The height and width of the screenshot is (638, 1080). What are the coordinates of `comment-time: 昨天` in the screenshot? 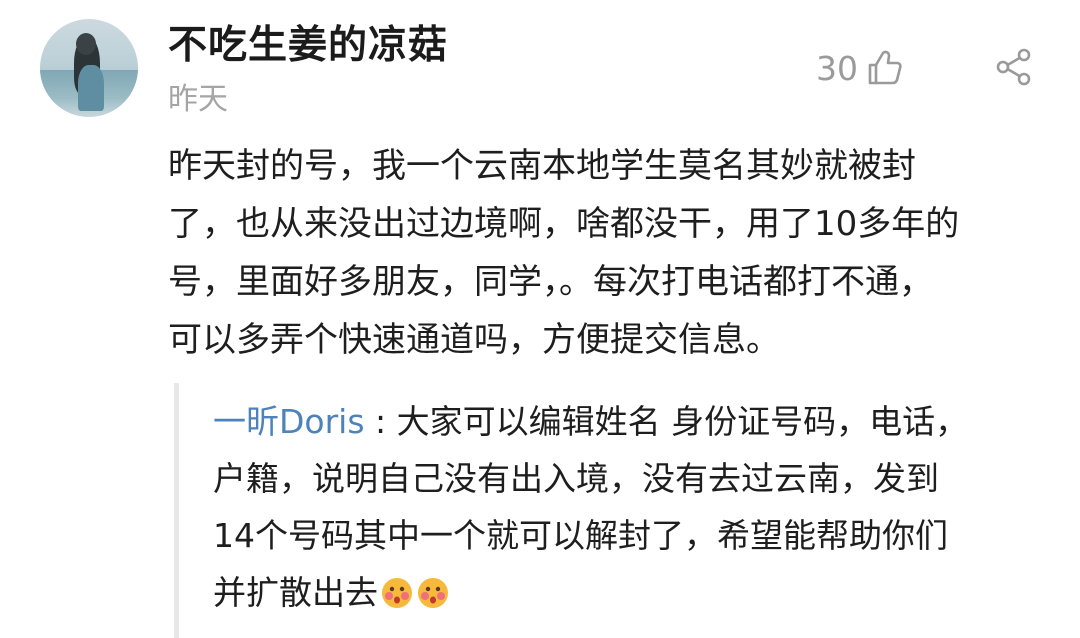 It's located at (198, 99).